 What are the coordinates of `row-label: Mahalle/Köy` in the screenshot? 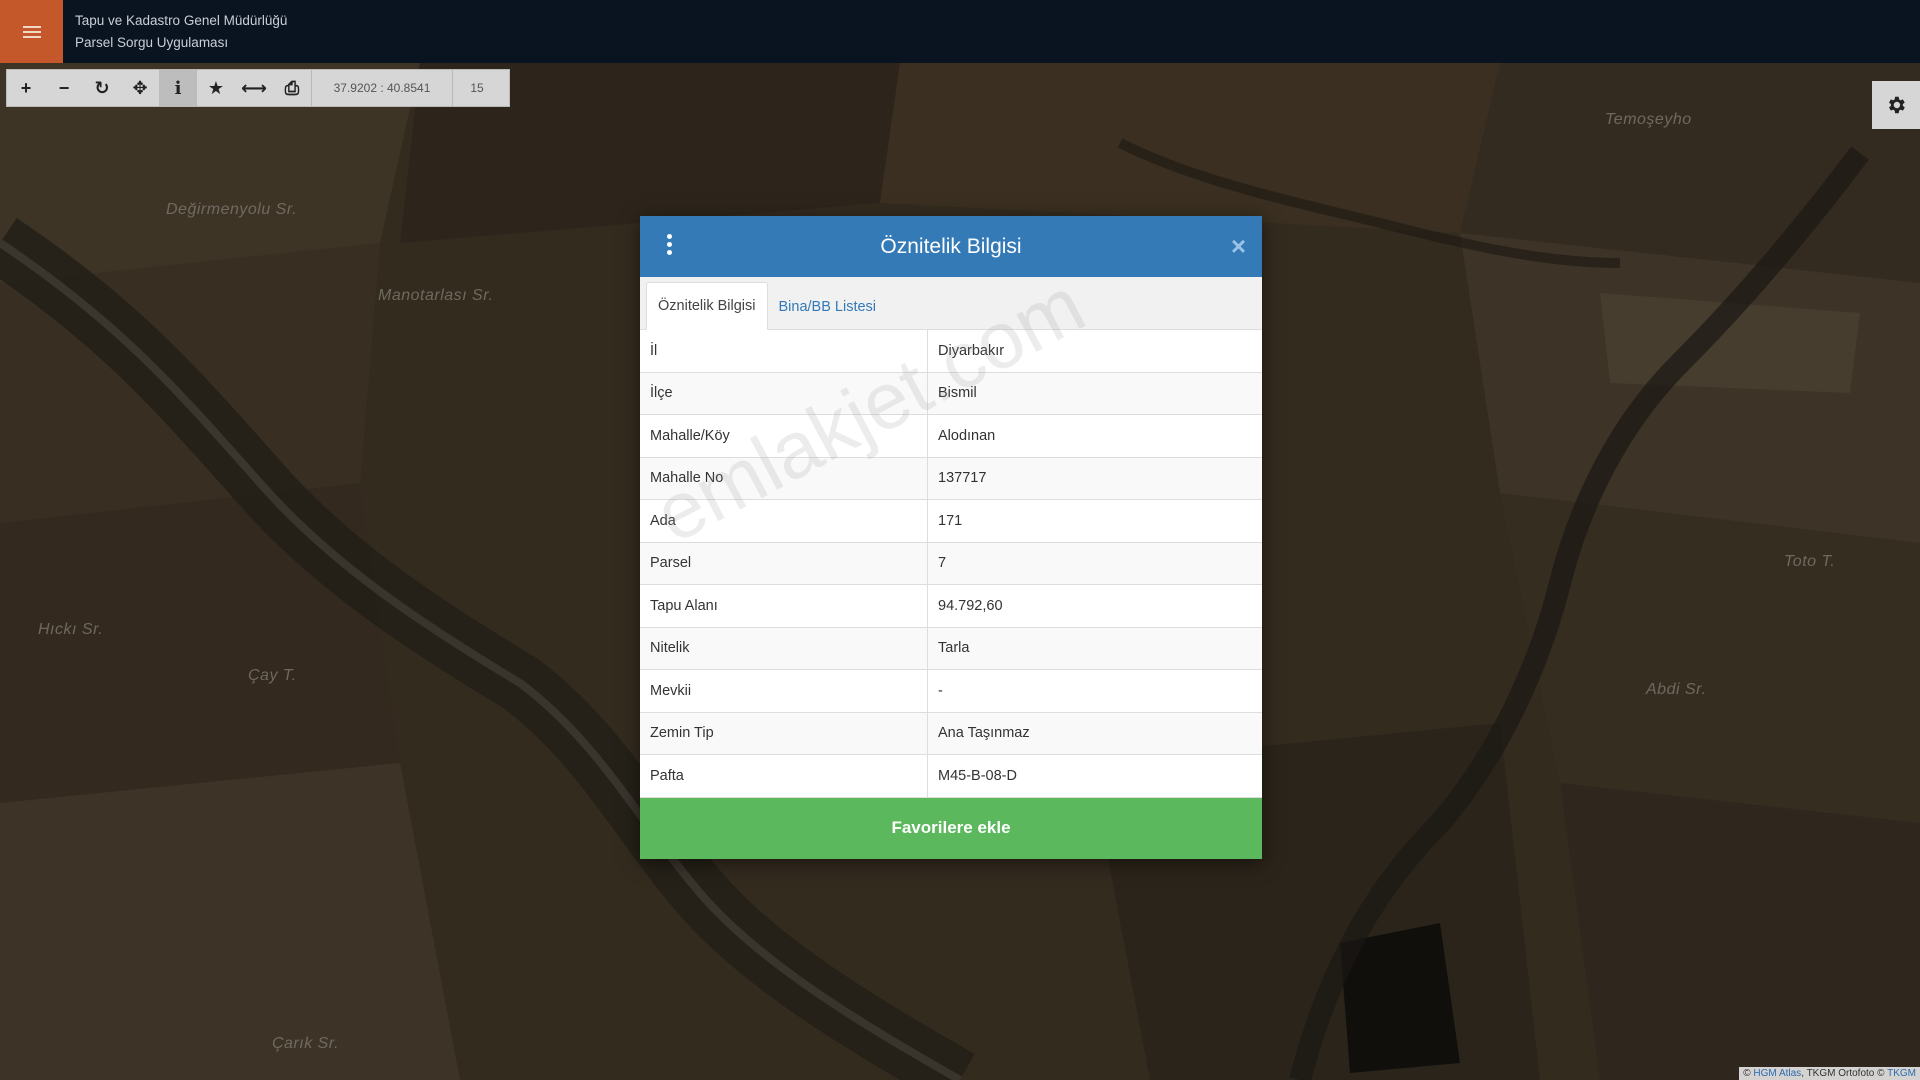 It's located at (784, 436).